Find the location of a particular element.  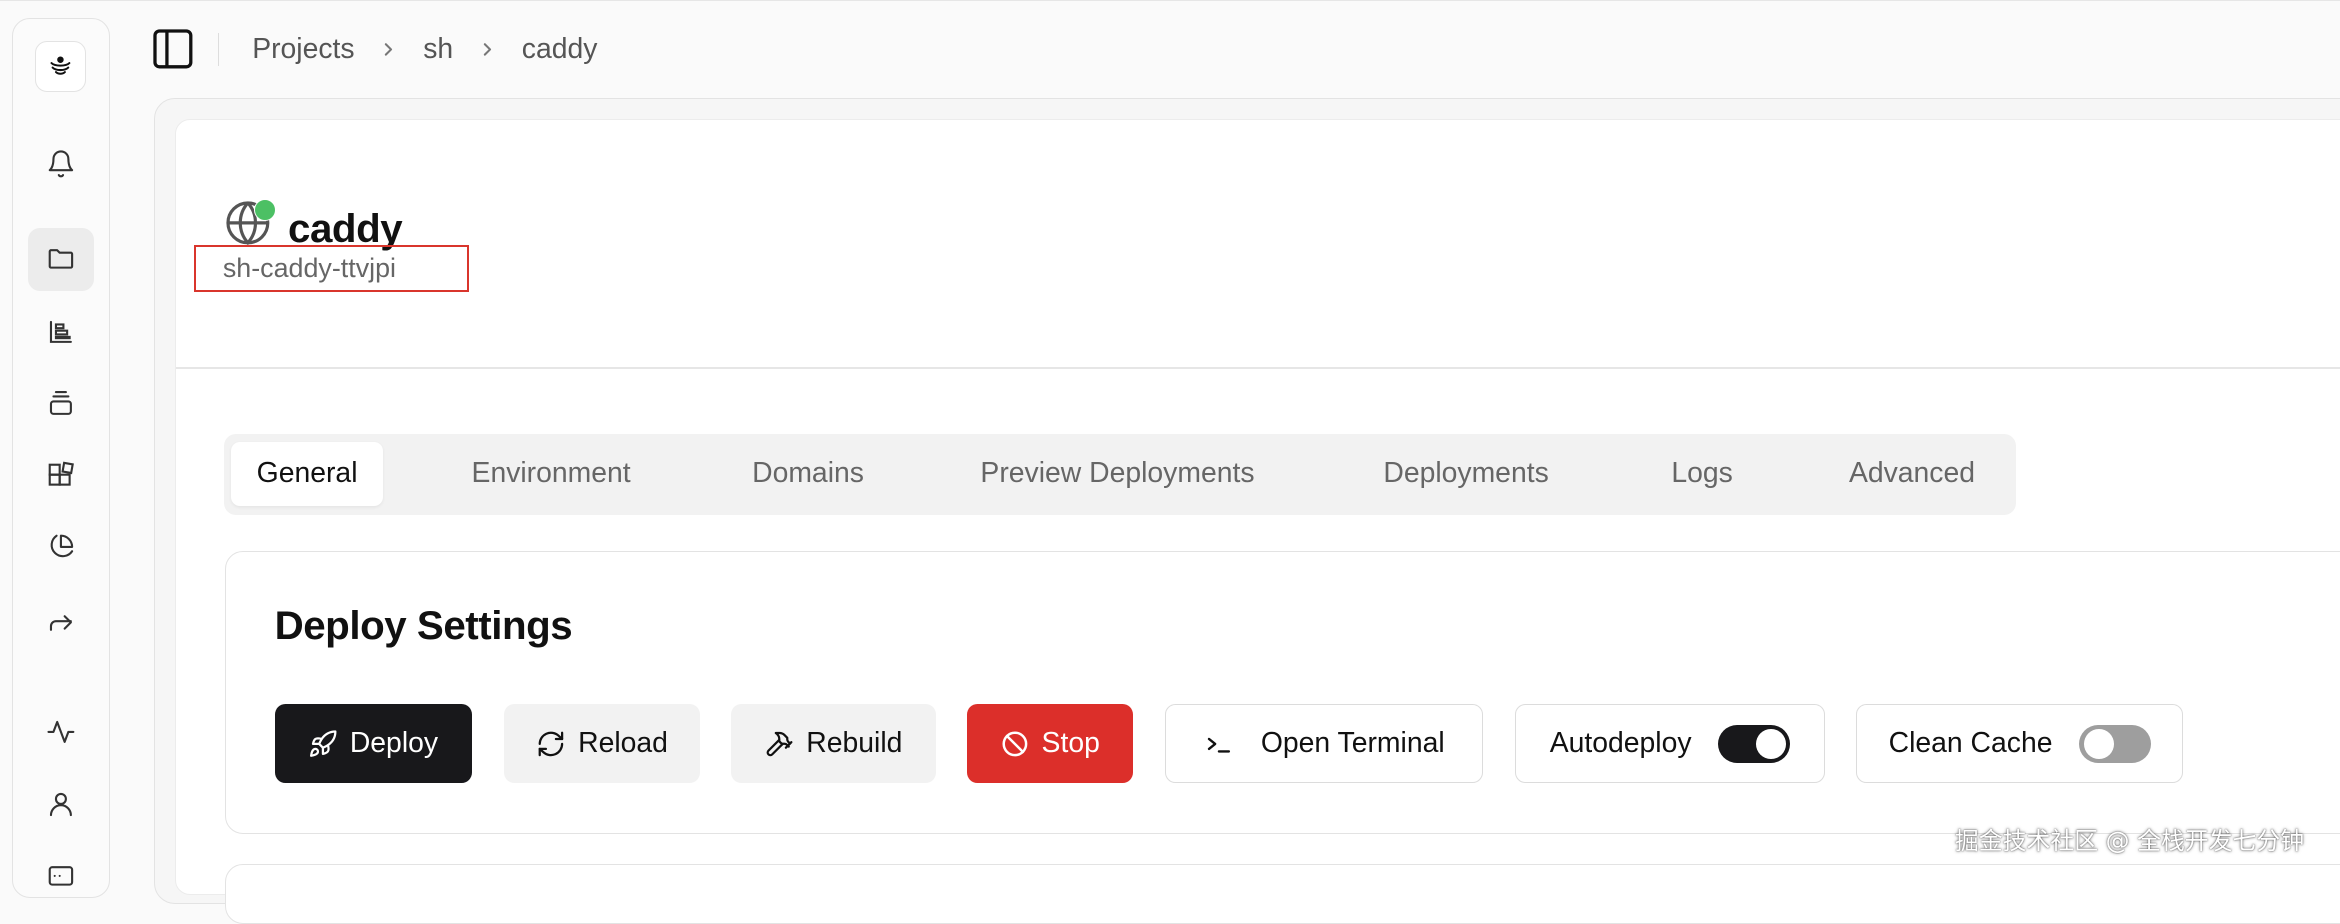

sidebar-item-monitoring is located at coordinates (61, 332).